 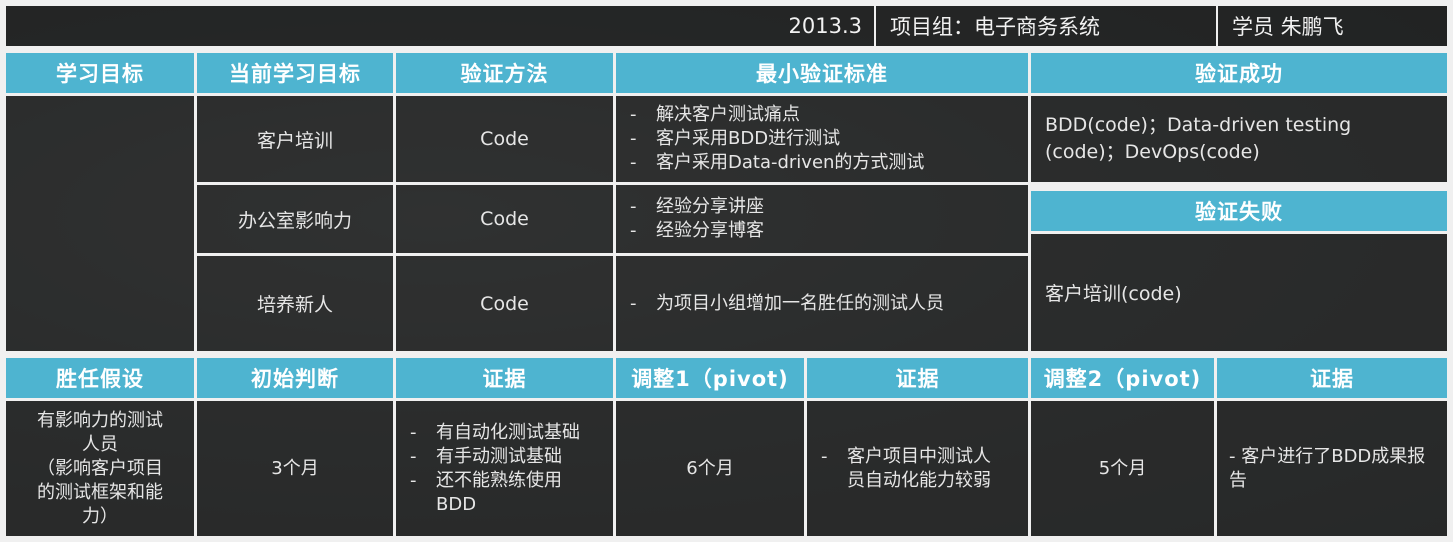 I want to click on row3-standards: - 为项目小组增加一名胜任的测试人员, so click(x=822, y=303).